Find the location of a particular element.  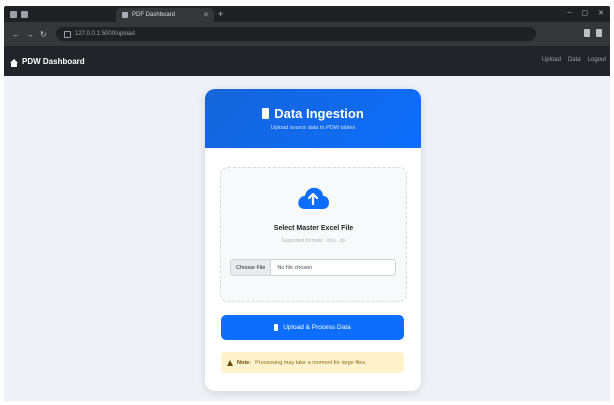

card-title-text: Data Ingestion is located at coordinates (319, 113).